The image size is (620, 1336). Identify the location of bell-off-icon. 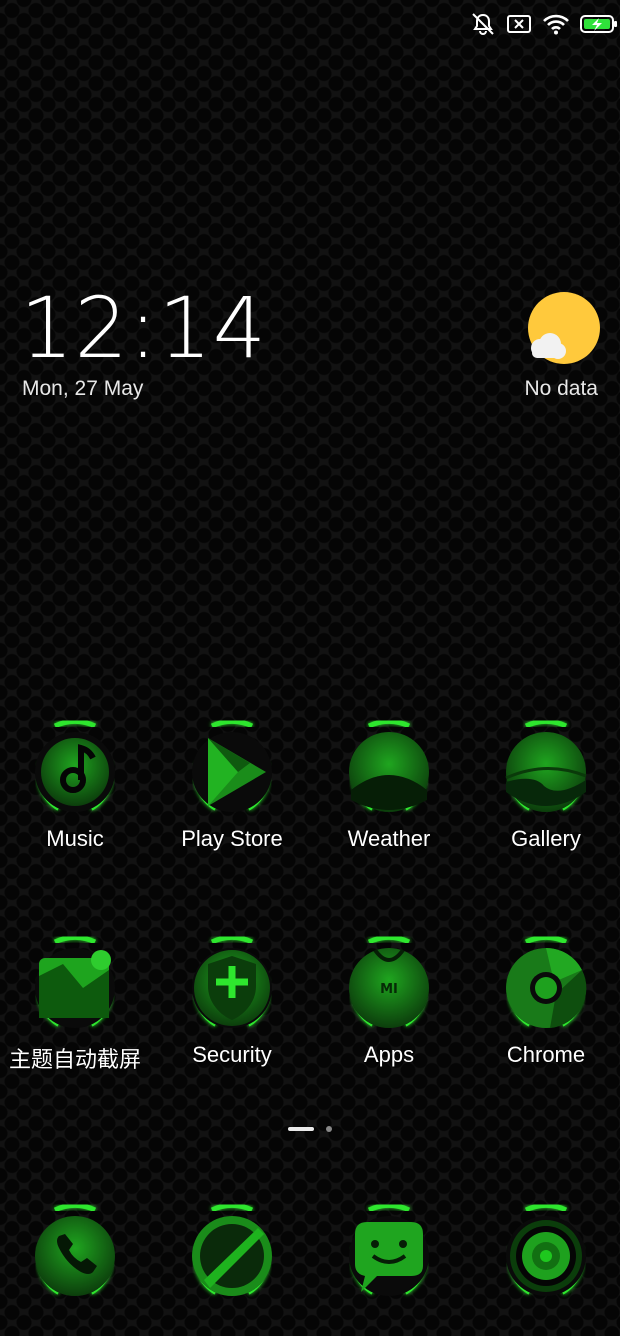
(483, 24).